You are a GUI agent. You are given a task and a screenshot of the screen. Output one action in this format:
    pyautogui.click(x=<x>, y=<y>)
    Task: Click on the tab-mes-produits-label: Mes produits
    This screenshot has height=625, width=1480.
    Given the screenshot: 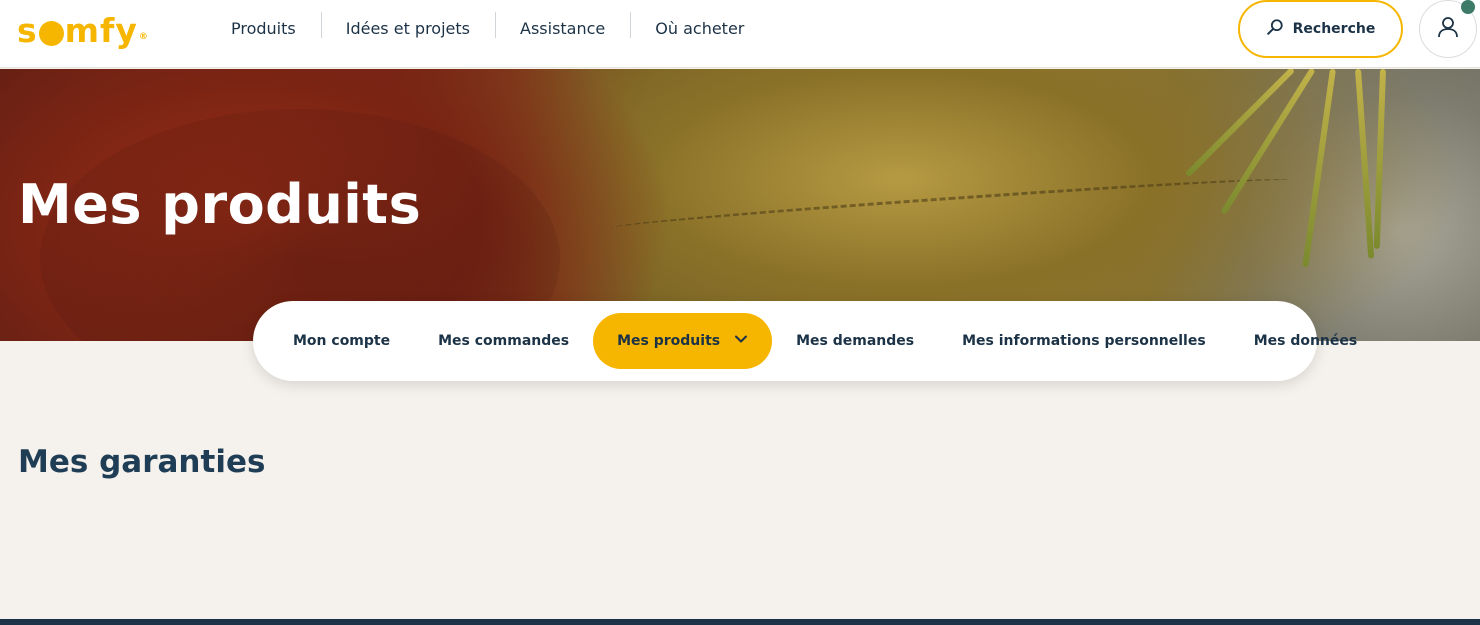 What is the action you would take?
    pyautogui.click(x=669, y=341)
    